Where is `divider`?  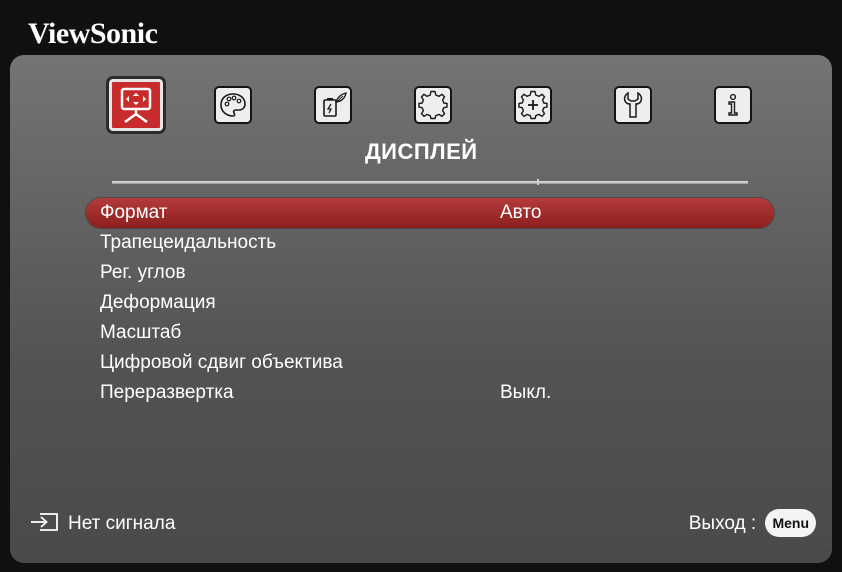
divider is located at coordinates (430, 182).